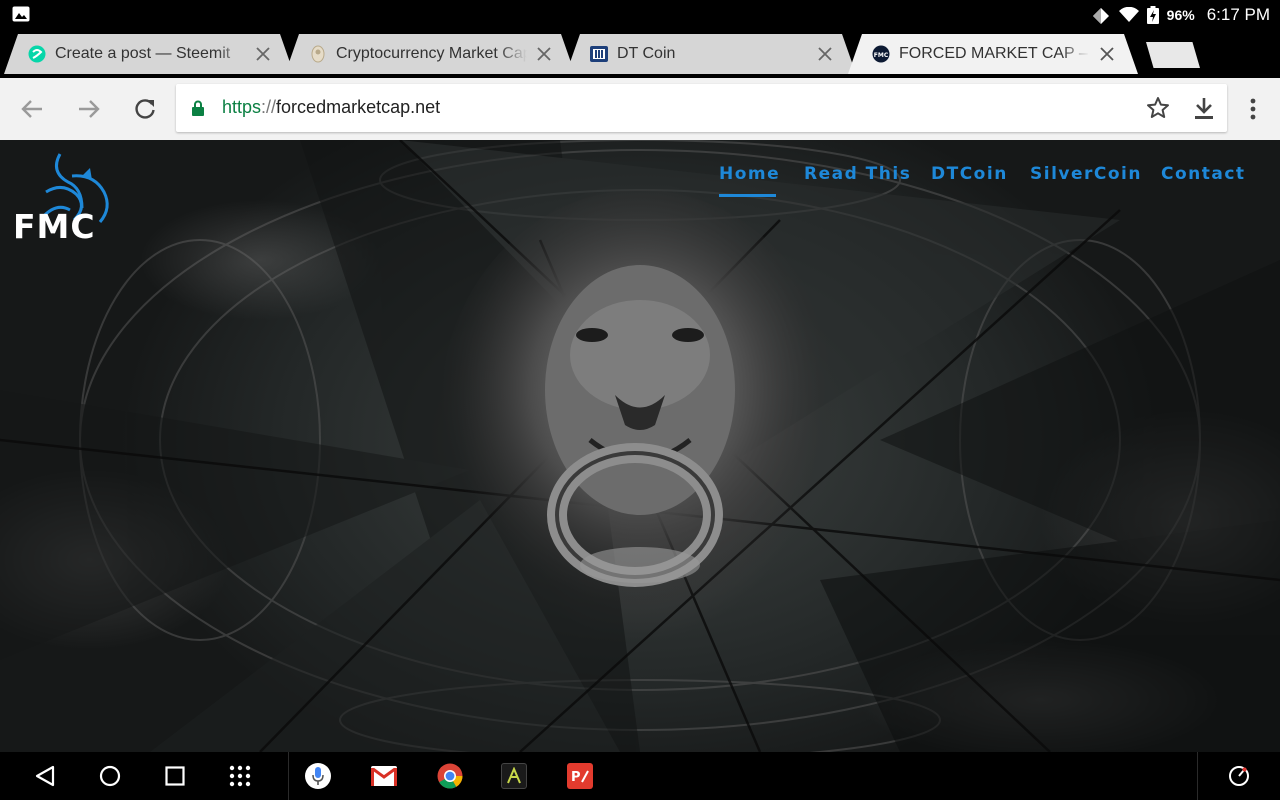 The width and height of the screenshot is (1280, 800). I want to click on forward-arrow-icon, so click(89, 109).